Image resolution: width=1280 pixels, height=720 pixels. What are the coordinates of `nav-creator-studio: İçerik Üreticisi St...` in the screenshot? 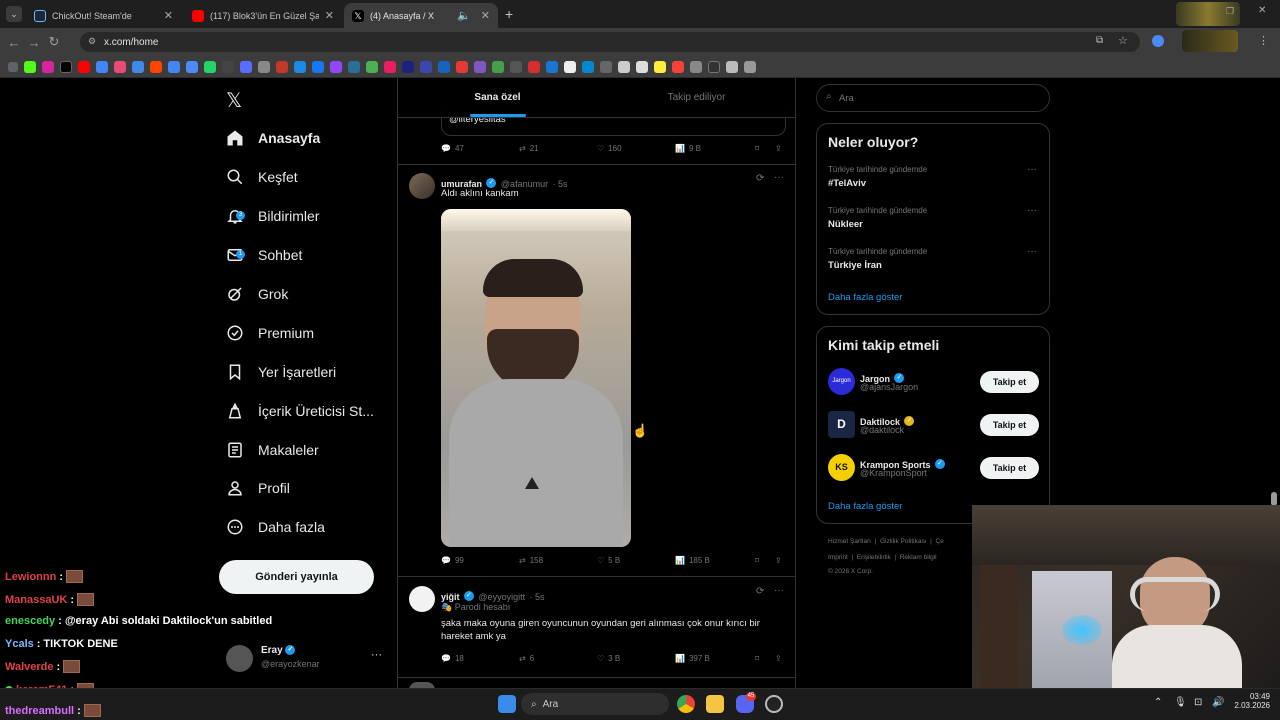 It's located at (300, 411).